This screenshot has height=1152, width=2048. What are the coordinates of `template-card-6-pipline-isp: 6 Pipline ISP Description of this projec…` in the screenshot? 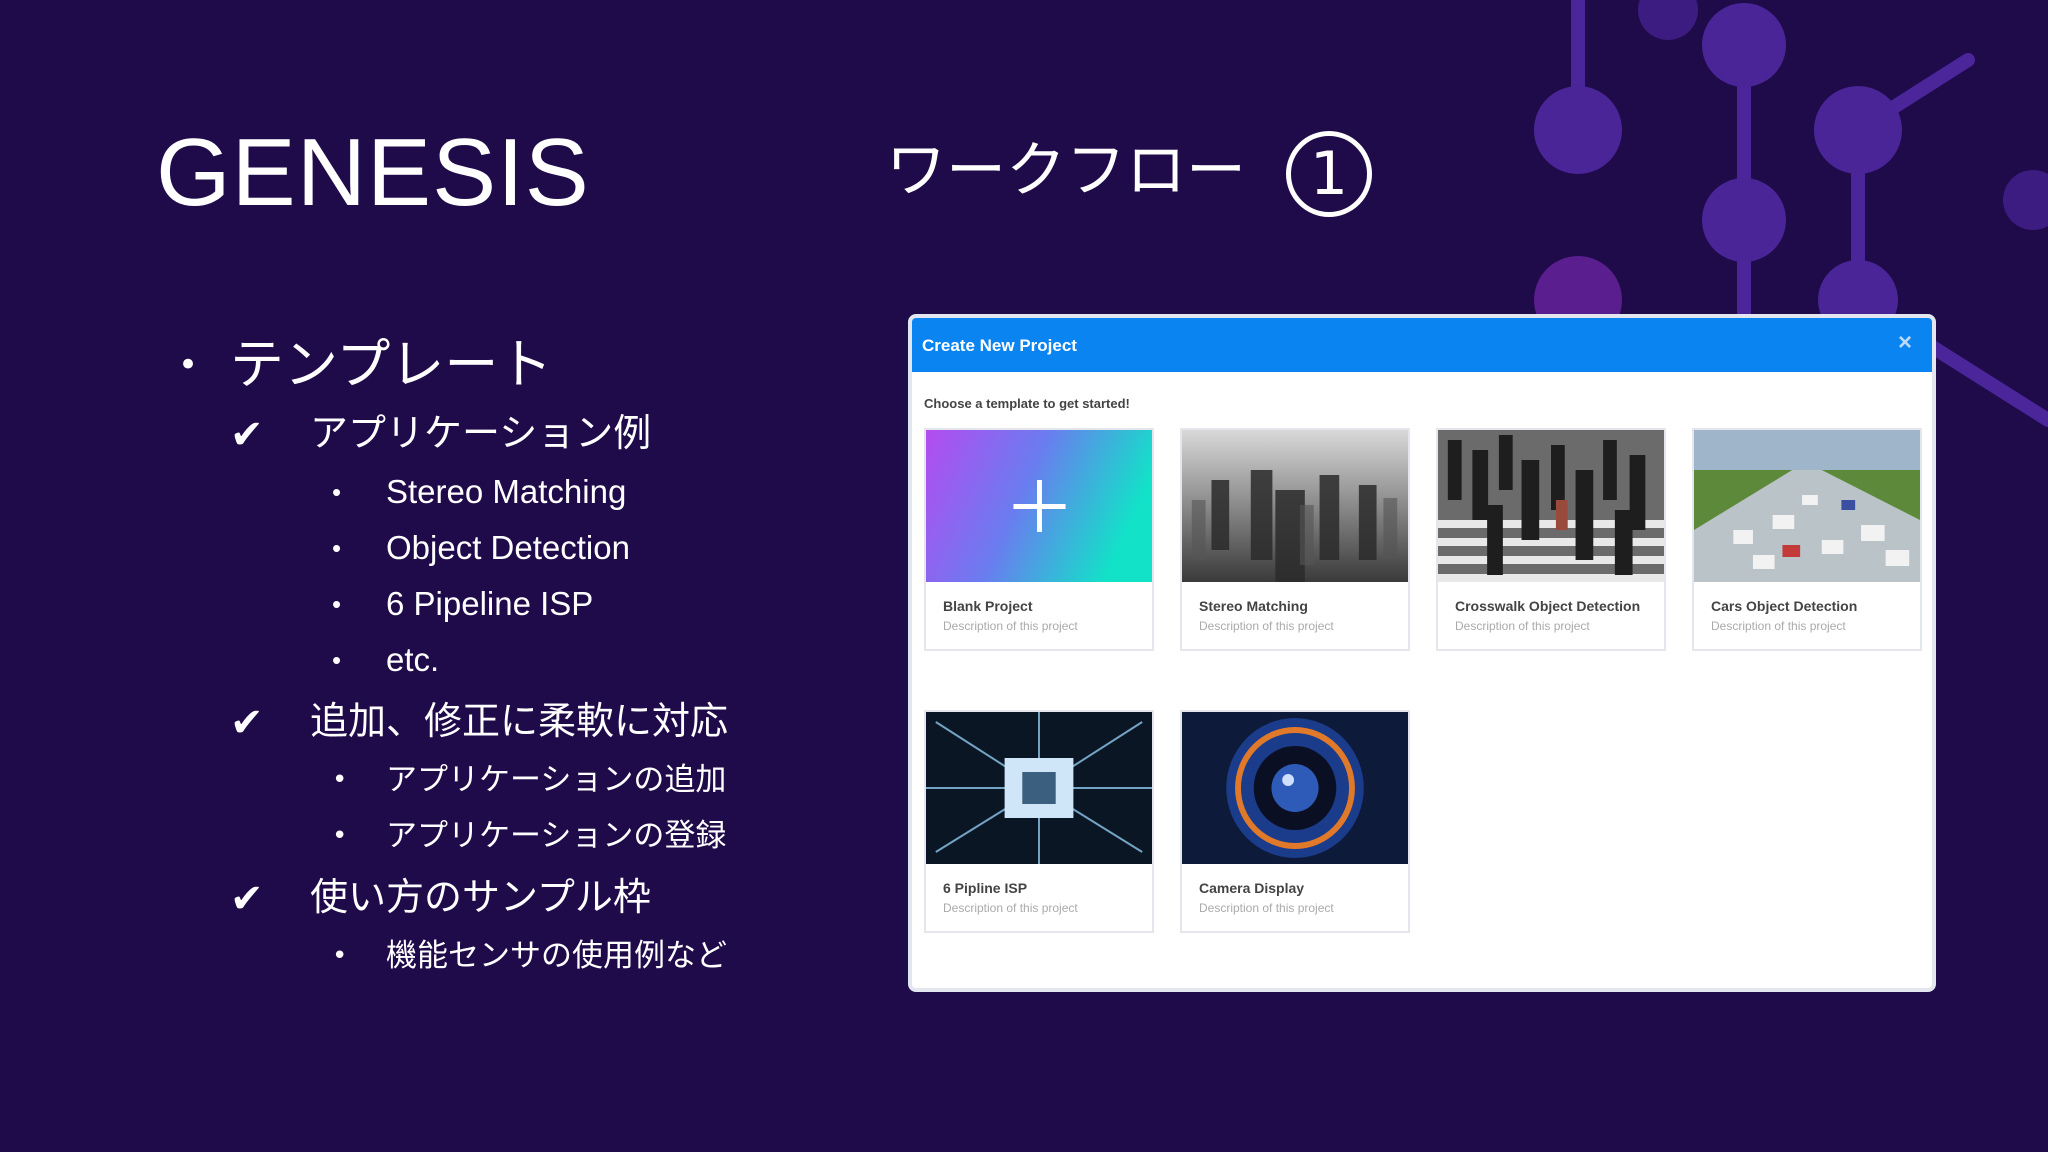 It's located at (1039, 821).